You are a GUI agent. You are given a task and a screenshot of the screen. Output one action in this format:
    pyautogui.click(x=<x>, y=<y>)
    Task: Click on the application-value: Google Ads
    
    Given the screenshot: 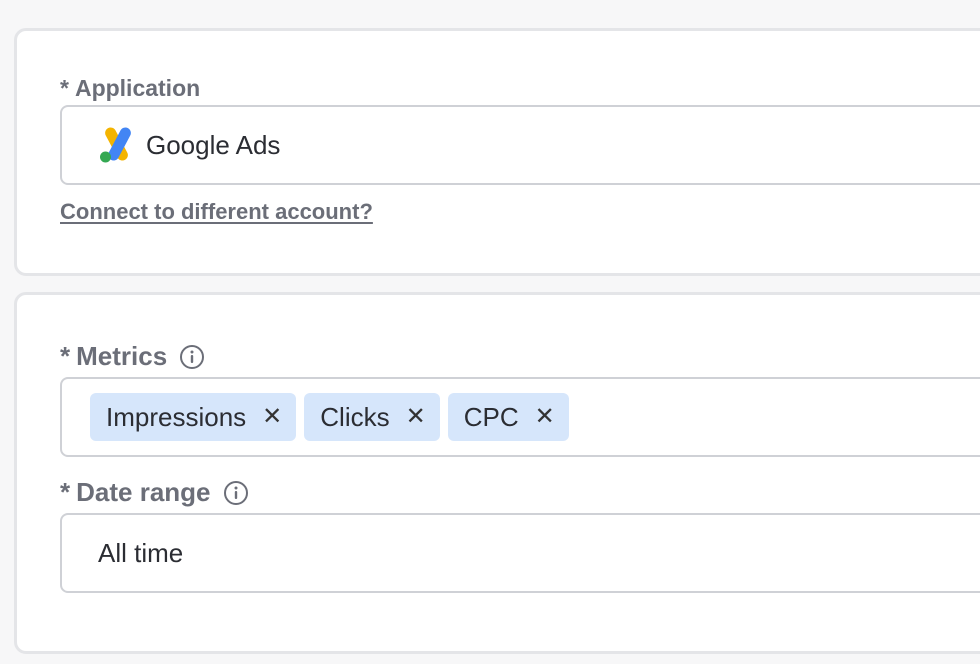 What is the action you would take?
    pyautogui.click(x=171, y=145)
    